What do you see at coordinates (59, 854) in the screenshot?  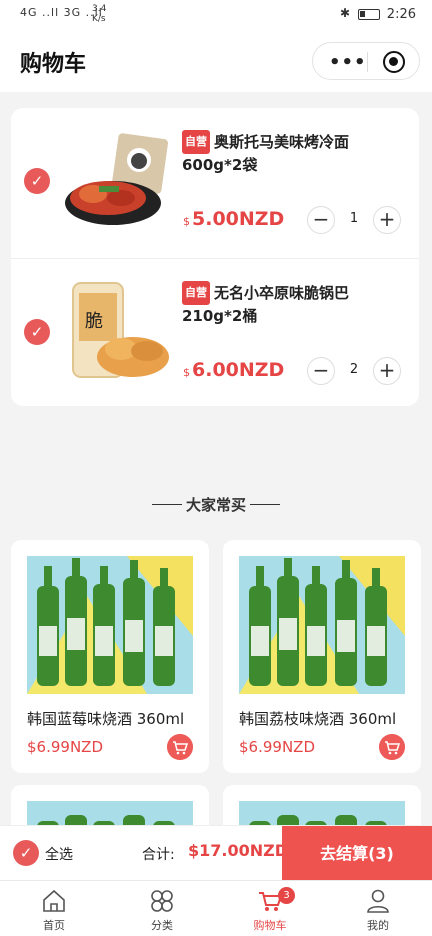 I see `select-all-label: 全选` at bounding box center [59, 854].